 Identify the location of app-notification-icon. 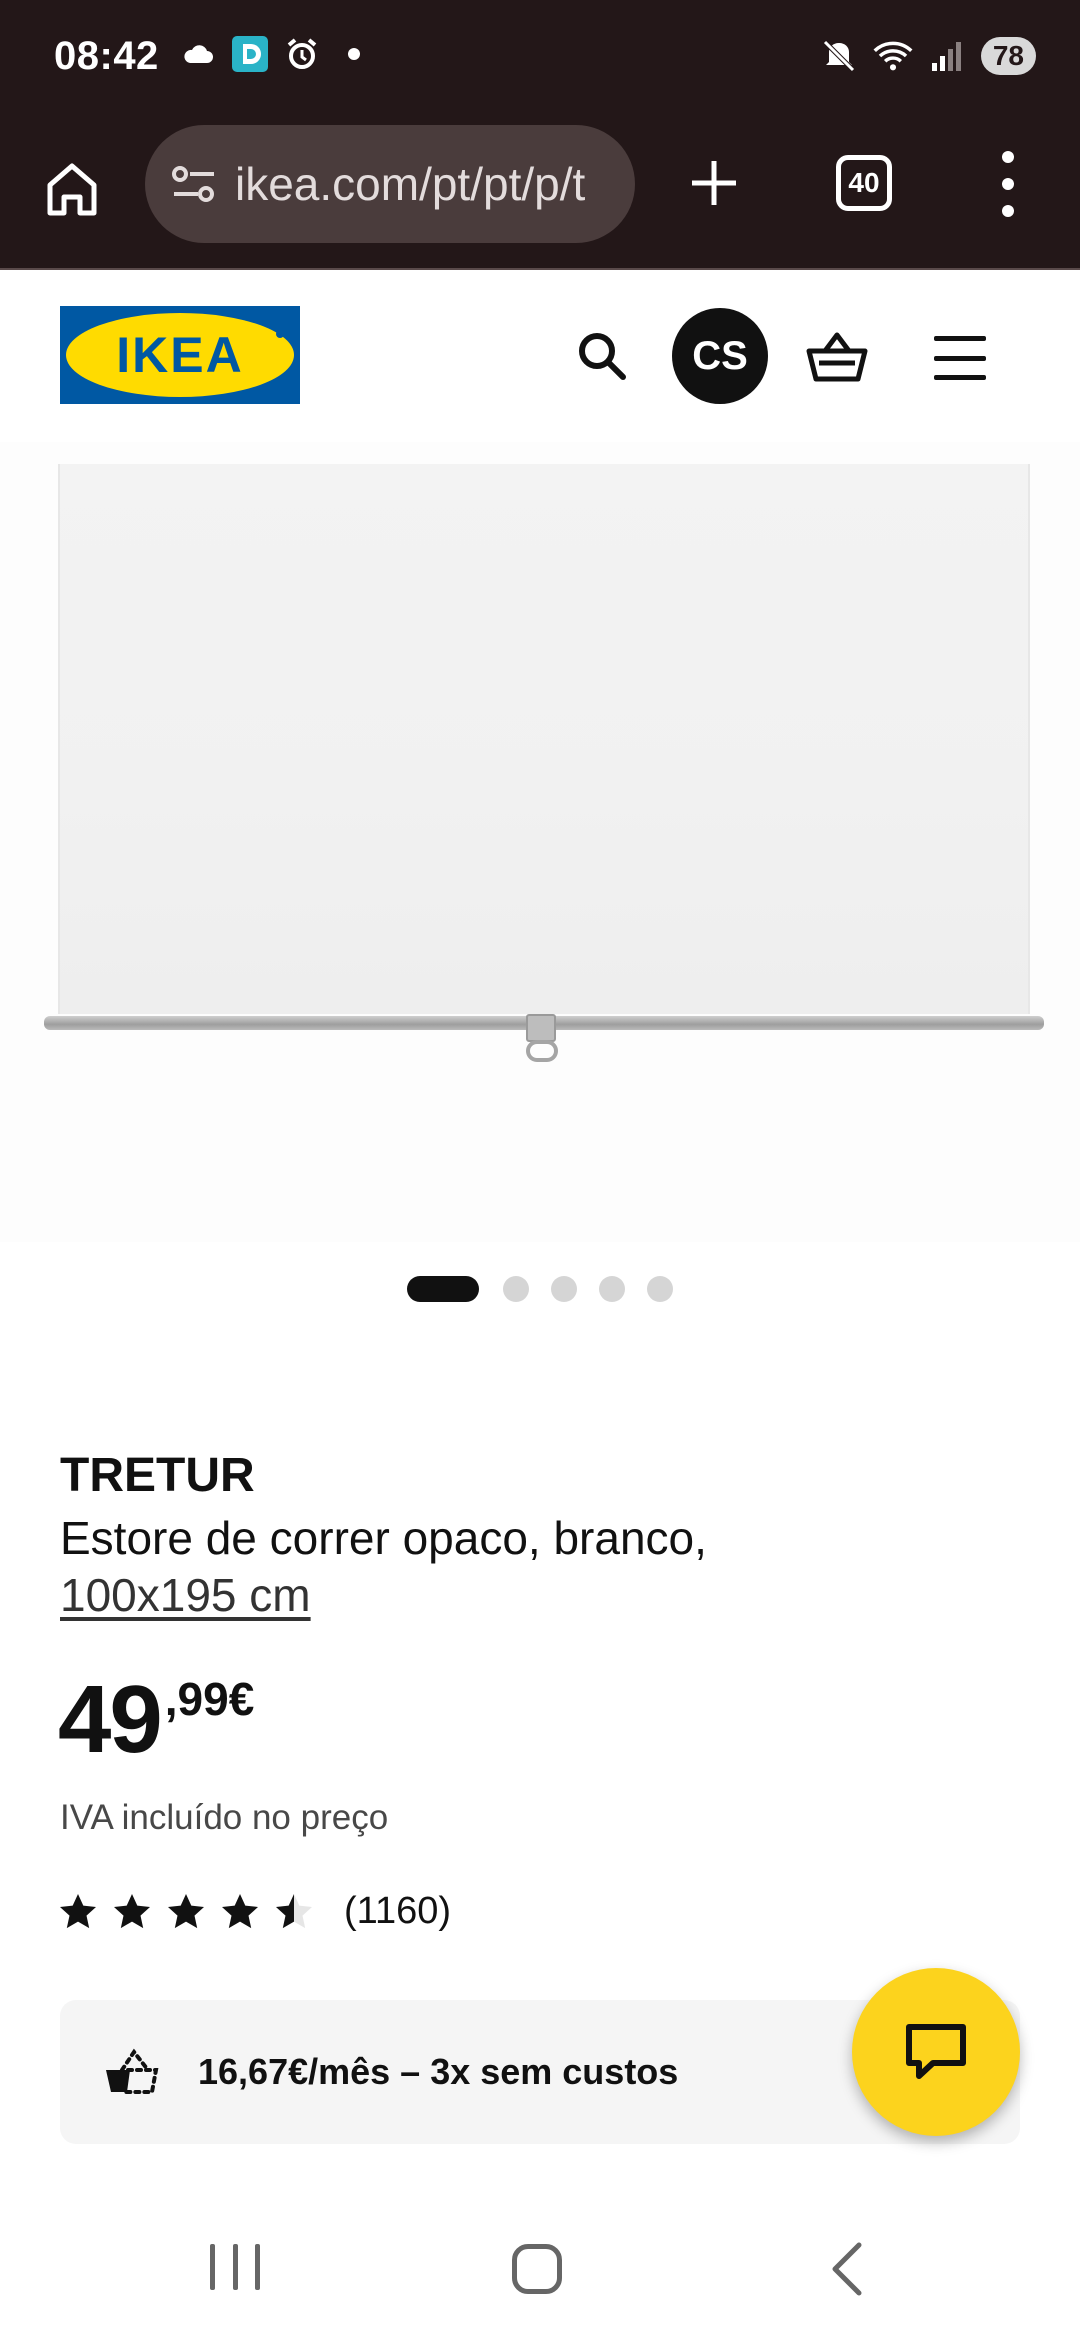
(250, 54).